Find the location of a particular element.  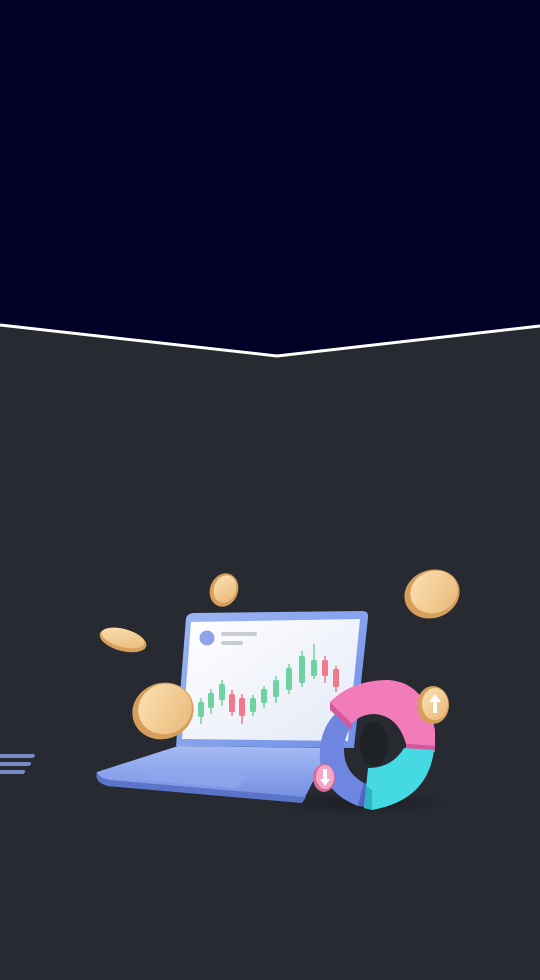

screen-avatar is located at coordinates (207, 638).